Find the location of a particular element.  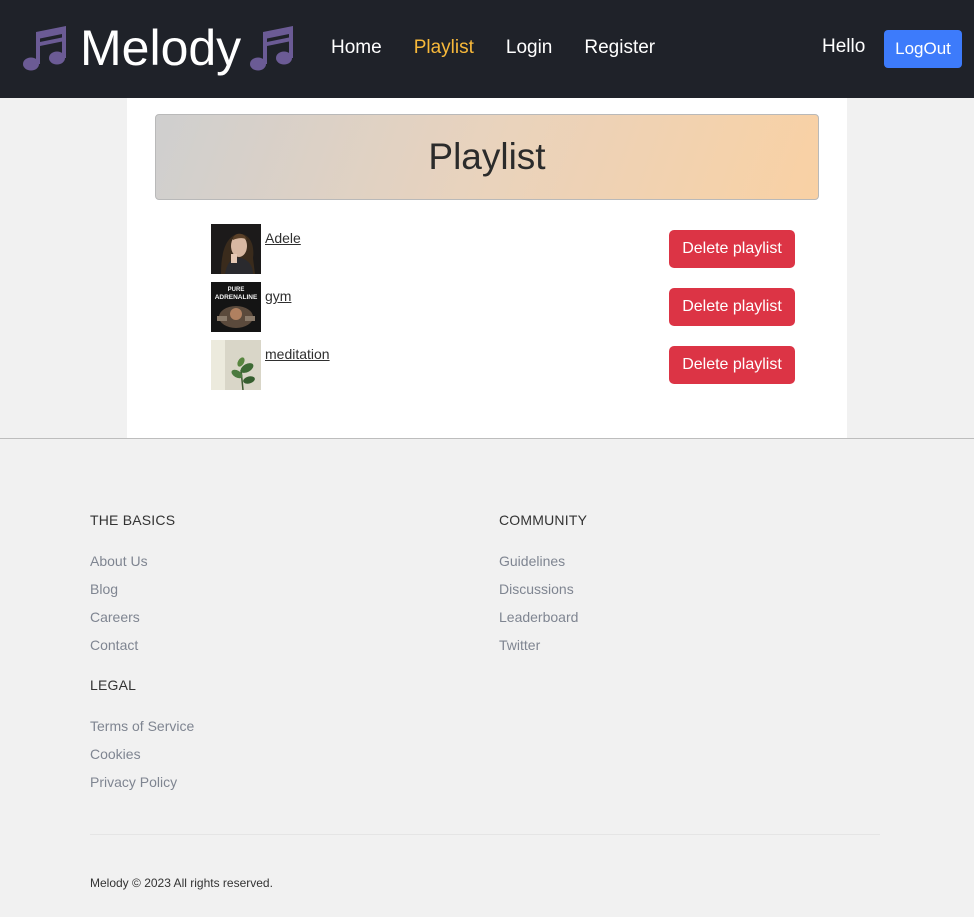

brand-logo: Melody is located at coordinates (159, 48).